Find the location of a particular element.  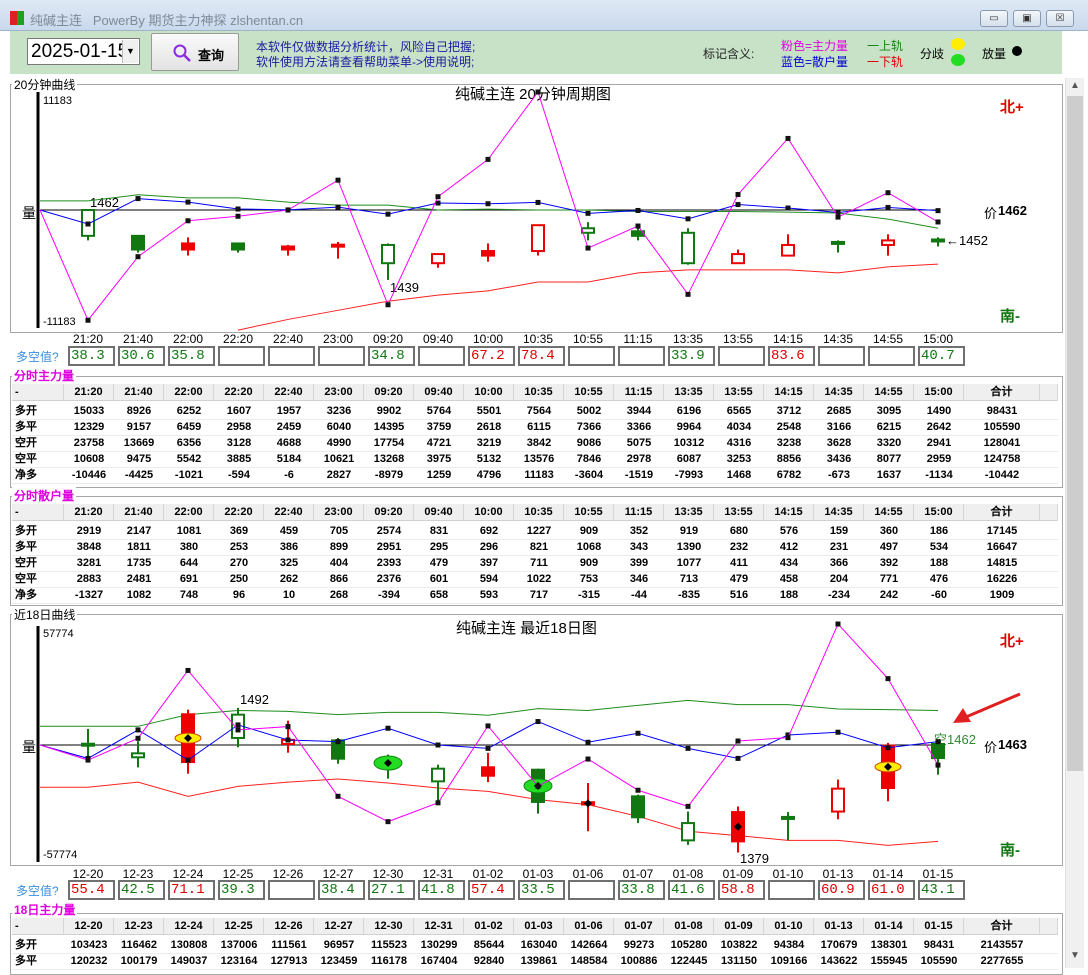

column-header is located at coordinates (1049, 926).